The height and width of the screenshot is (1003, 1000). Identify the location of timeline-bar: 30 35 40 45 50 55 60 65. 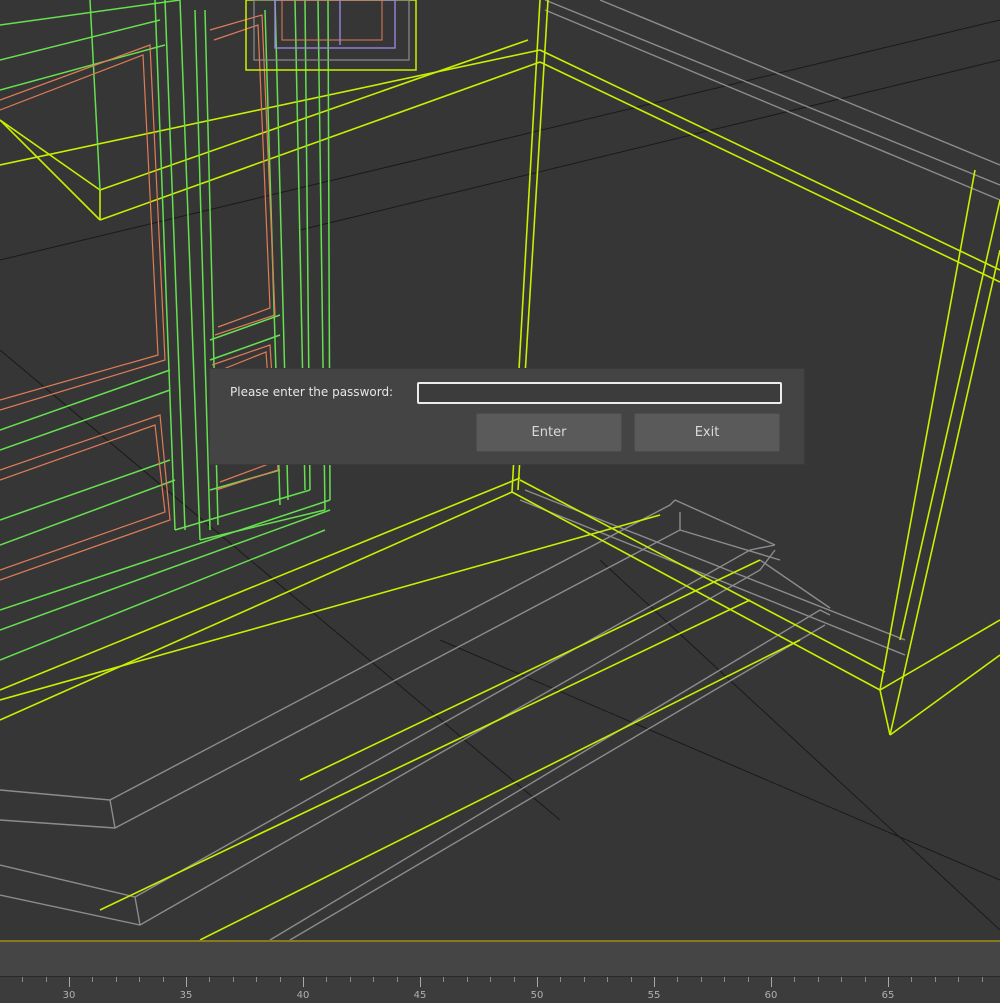
(500, 971).